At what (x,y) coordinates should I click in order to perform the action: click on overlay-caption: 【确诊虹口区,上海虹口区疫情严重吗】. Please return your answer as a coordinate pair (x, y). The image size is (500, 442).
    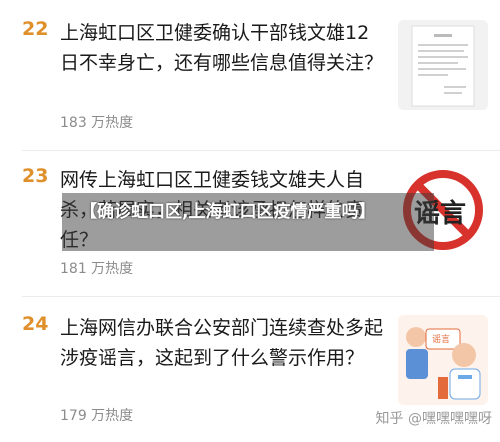
    Looking at the image, I should click on (228, 212).